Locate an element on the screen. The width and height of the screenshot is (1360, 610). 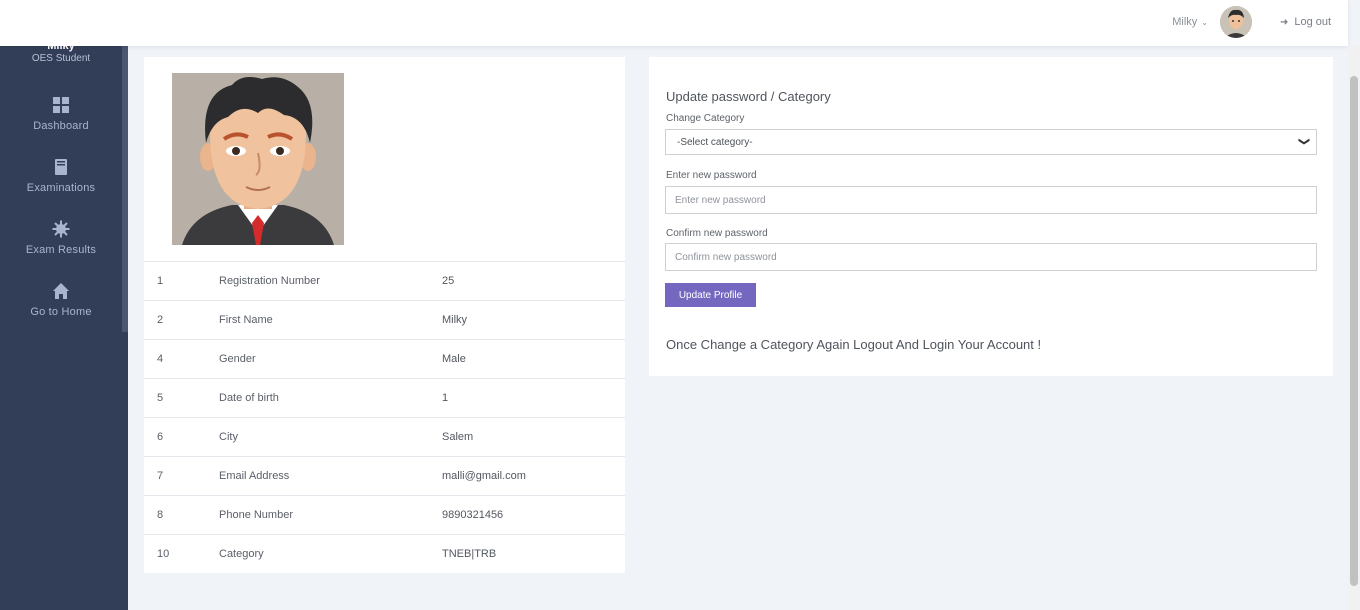
user-menu: Milky ⌄ is located at coordinates (1190, 22).